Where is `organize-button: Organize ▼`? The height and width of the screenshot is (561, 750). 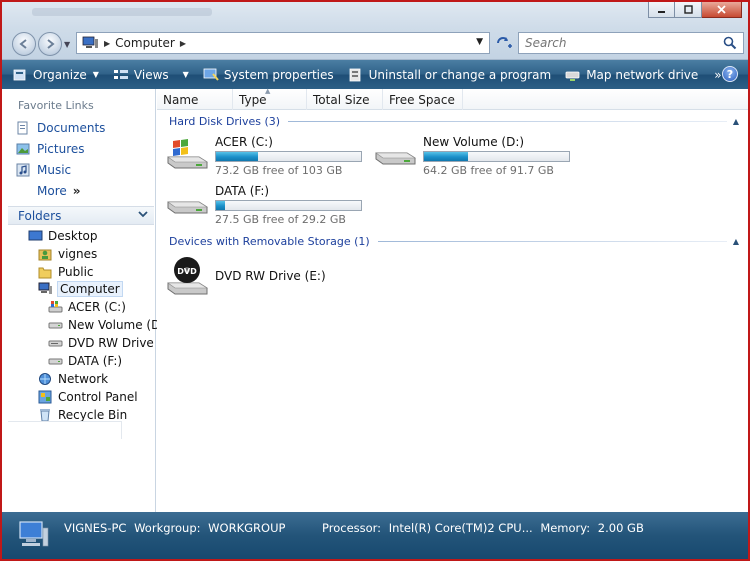
organize-button: Organize ▼ is located at coordinates (55, 75).